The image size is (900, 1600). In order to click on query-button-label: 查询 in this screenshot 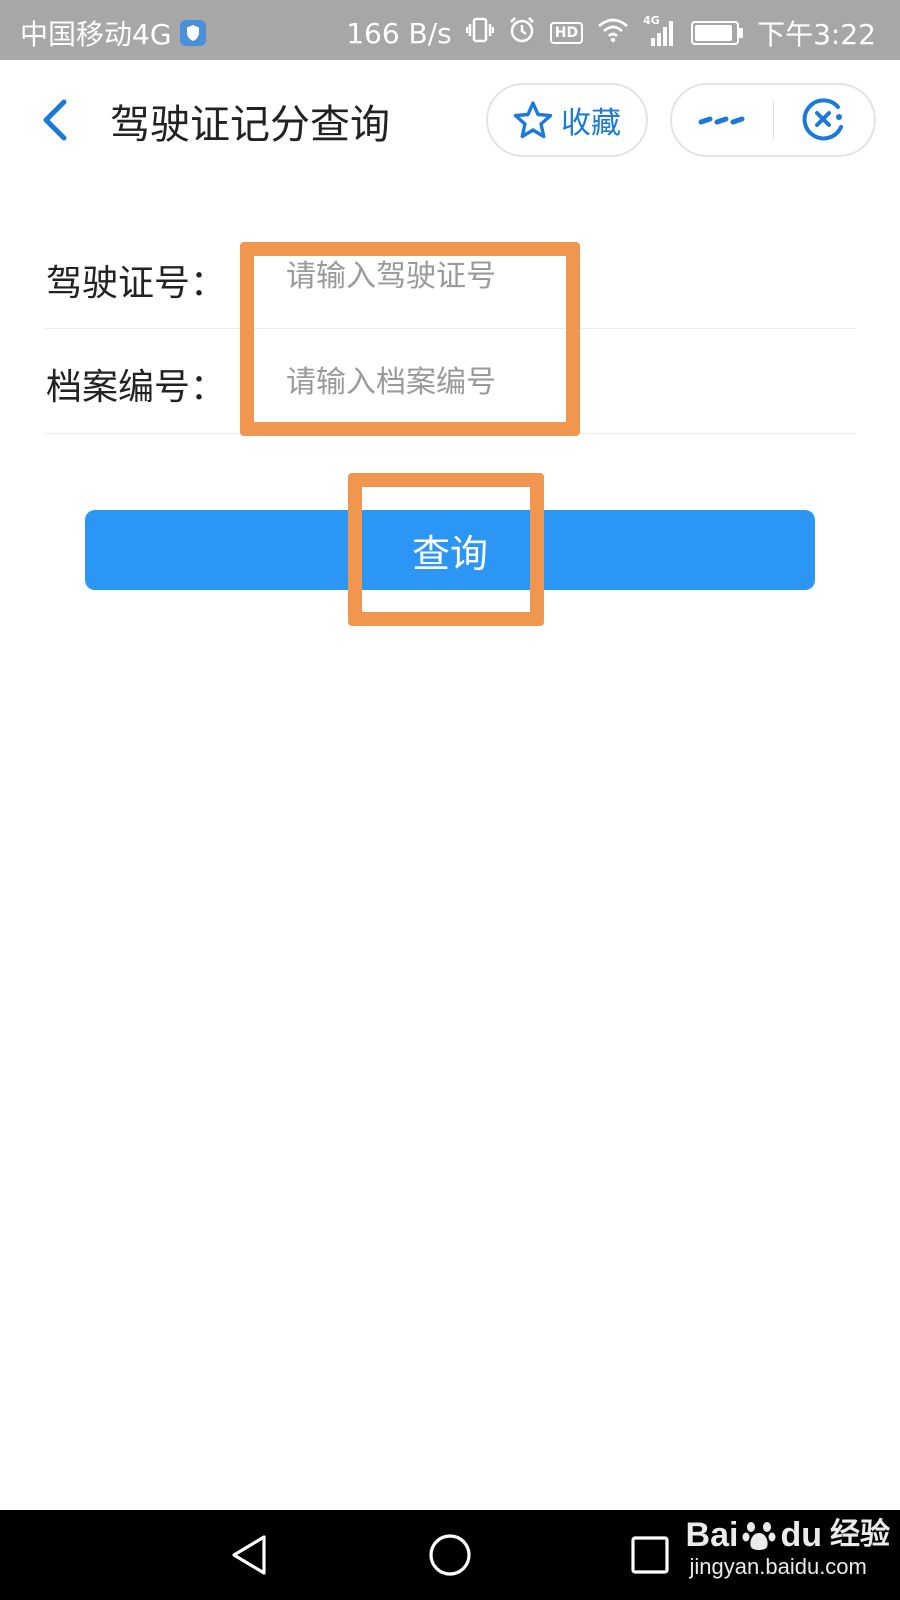, I will do `click(449, 553)`.